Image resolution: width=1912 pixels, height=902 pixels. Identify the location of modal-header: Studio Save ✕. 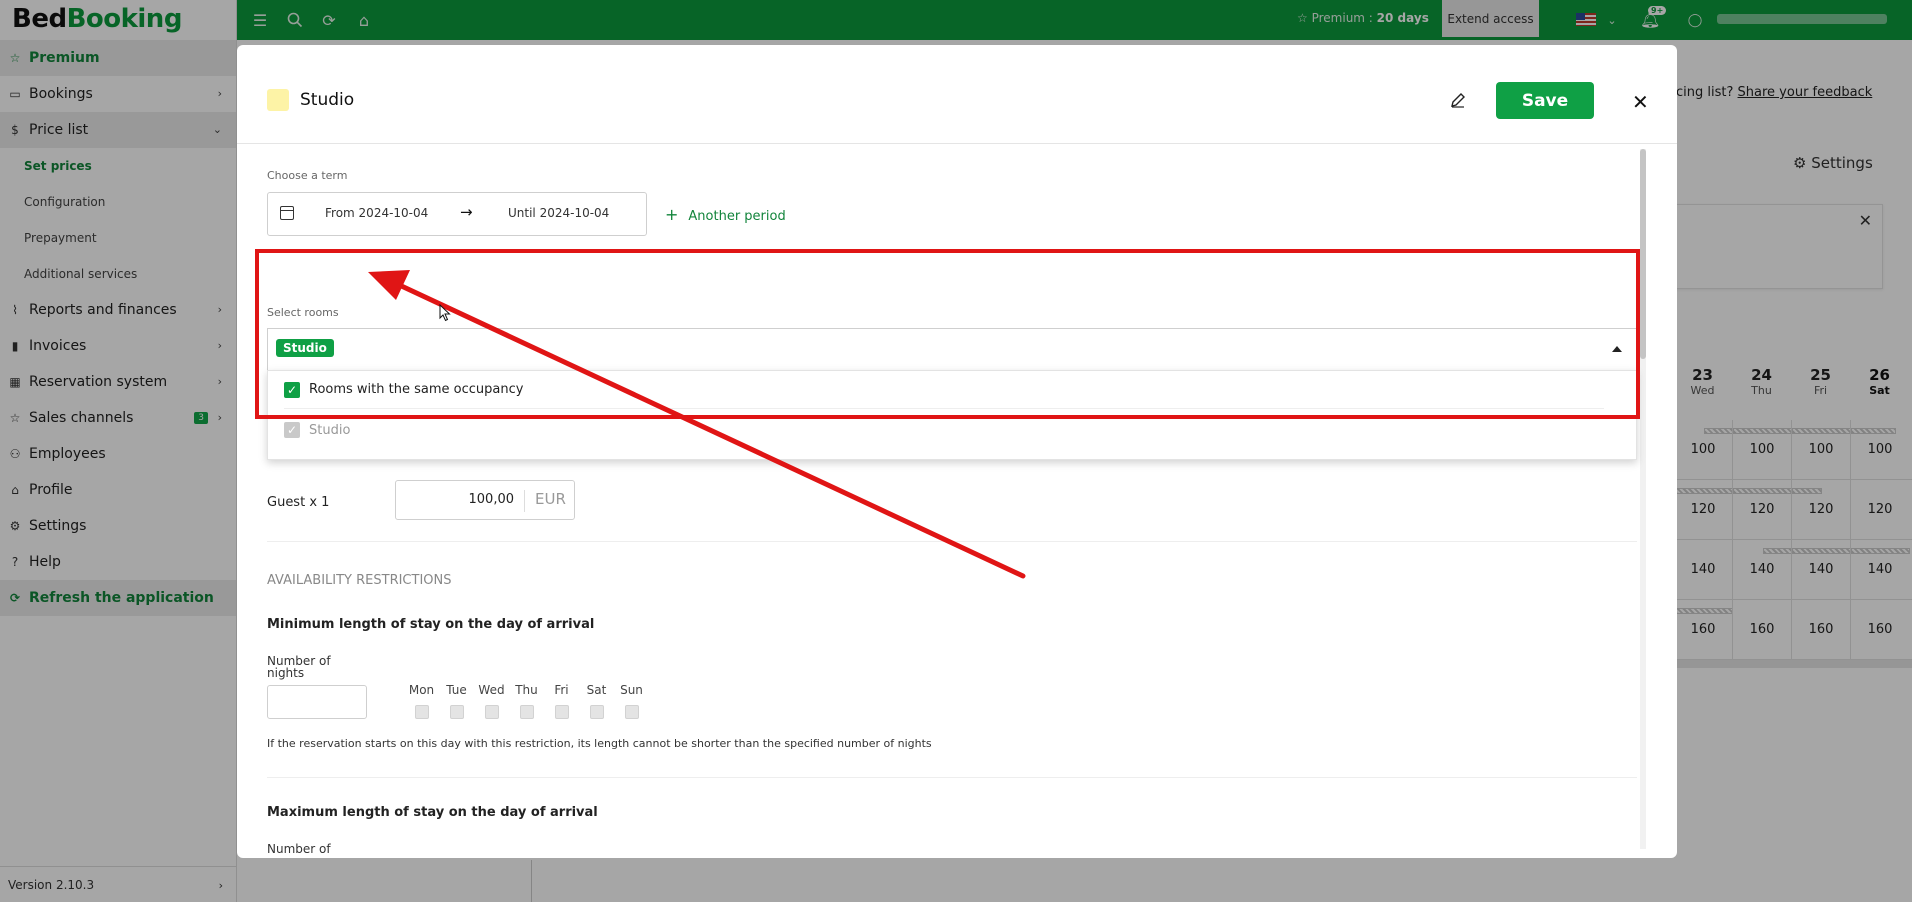
(957, 94).